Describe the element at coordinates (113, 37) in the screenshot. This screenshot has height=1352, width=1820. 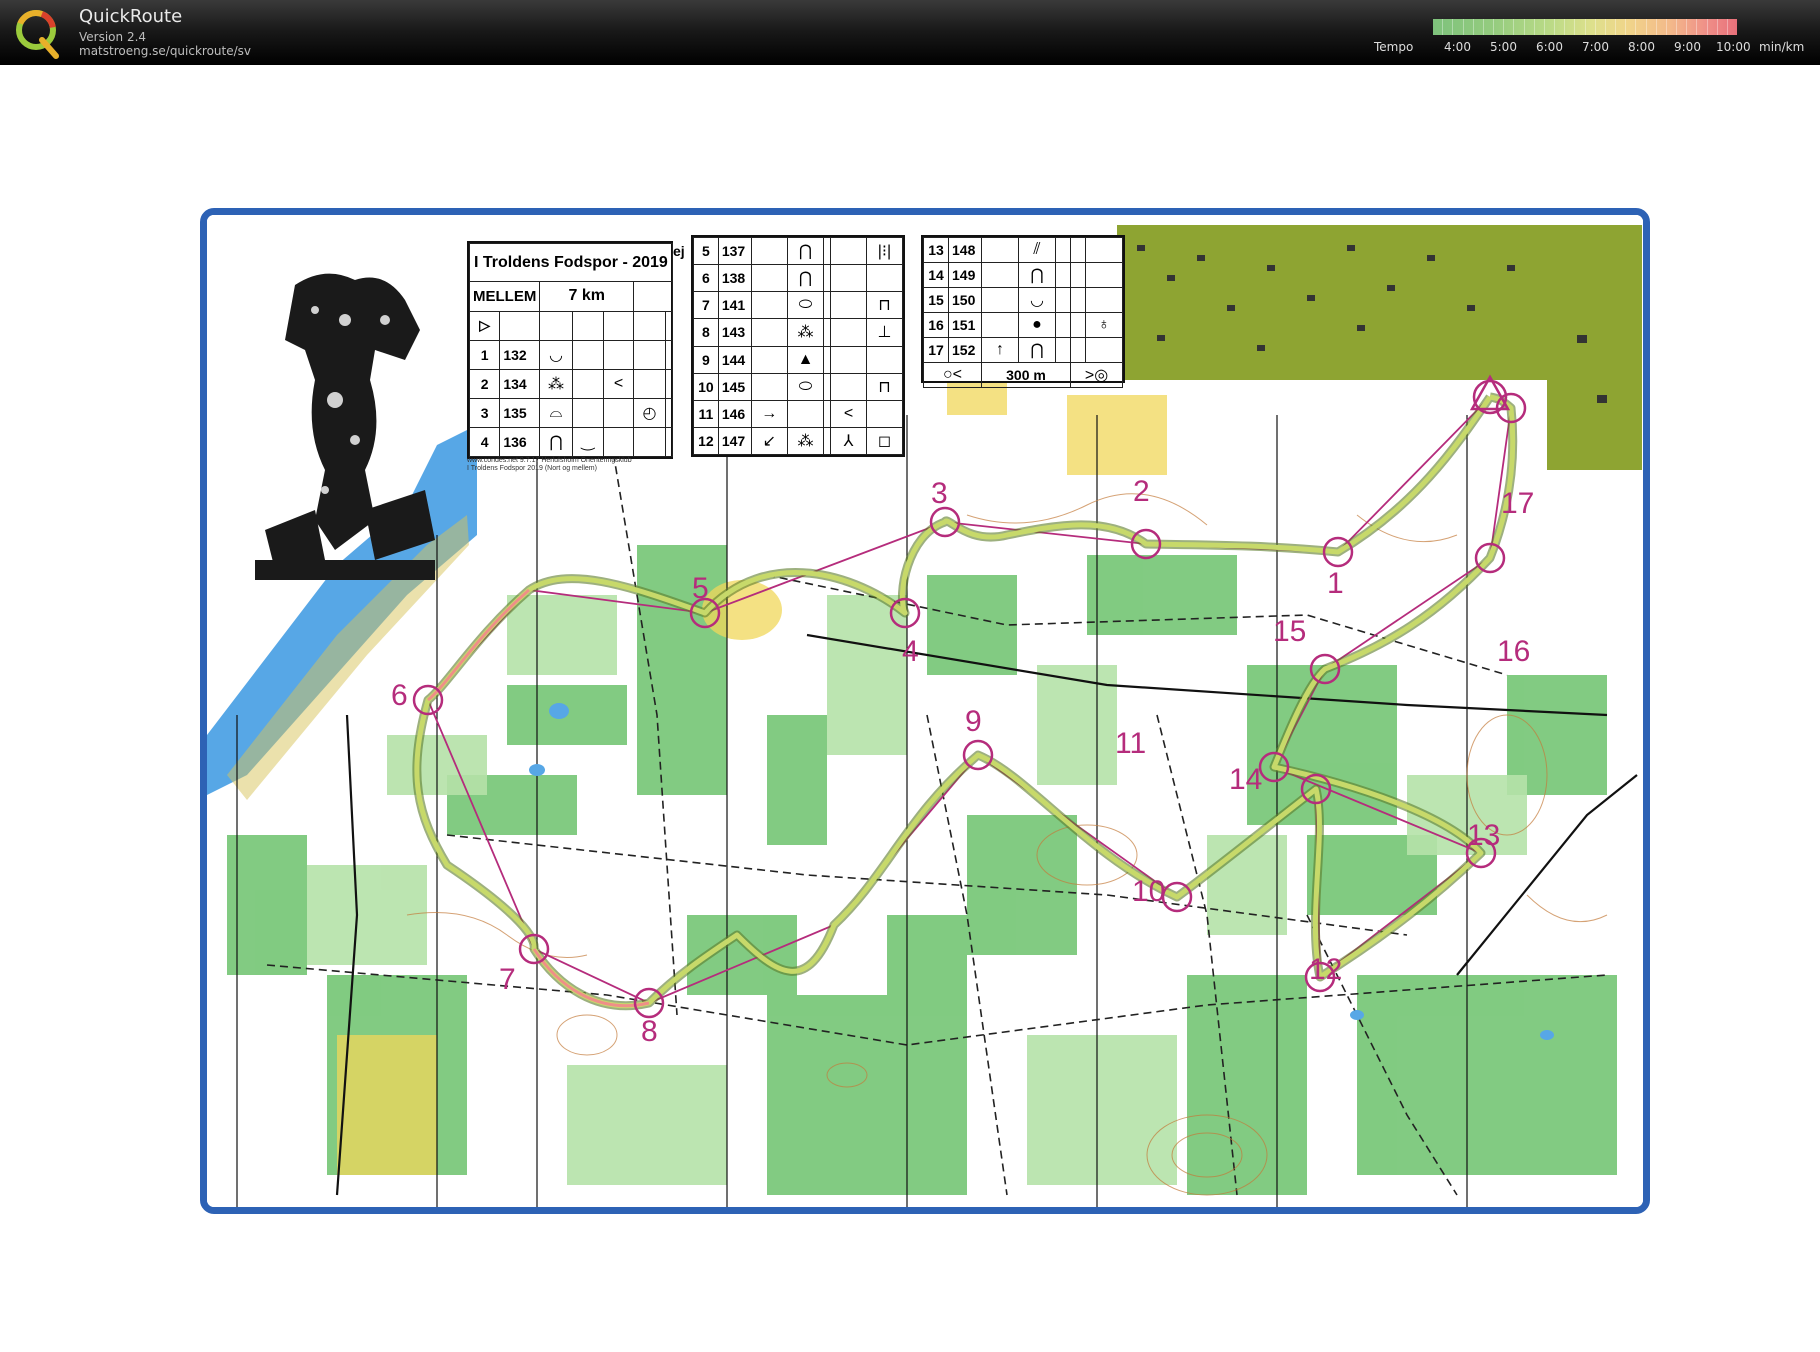
I see `app-version: Version 2.4` at that location.